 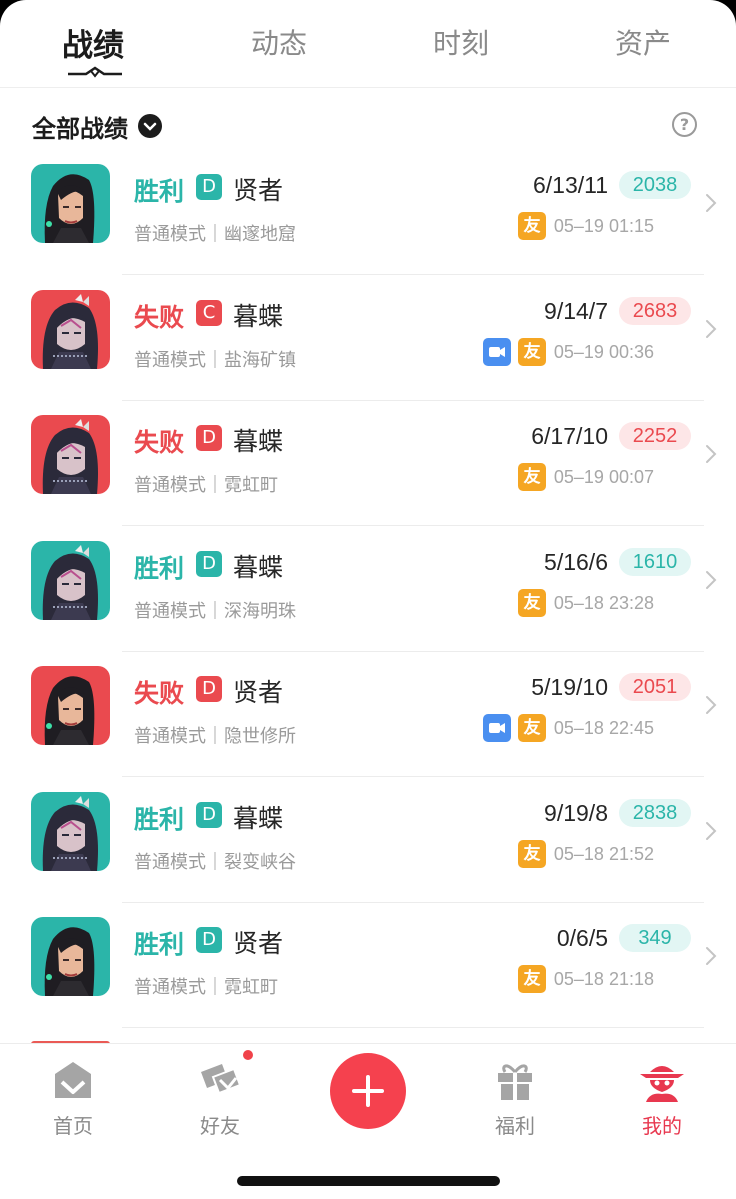 What do you see at coordinates (569, 687) in the screenshot?
I see `kda-text: 5/19/10` at bounding box center [569, 687].